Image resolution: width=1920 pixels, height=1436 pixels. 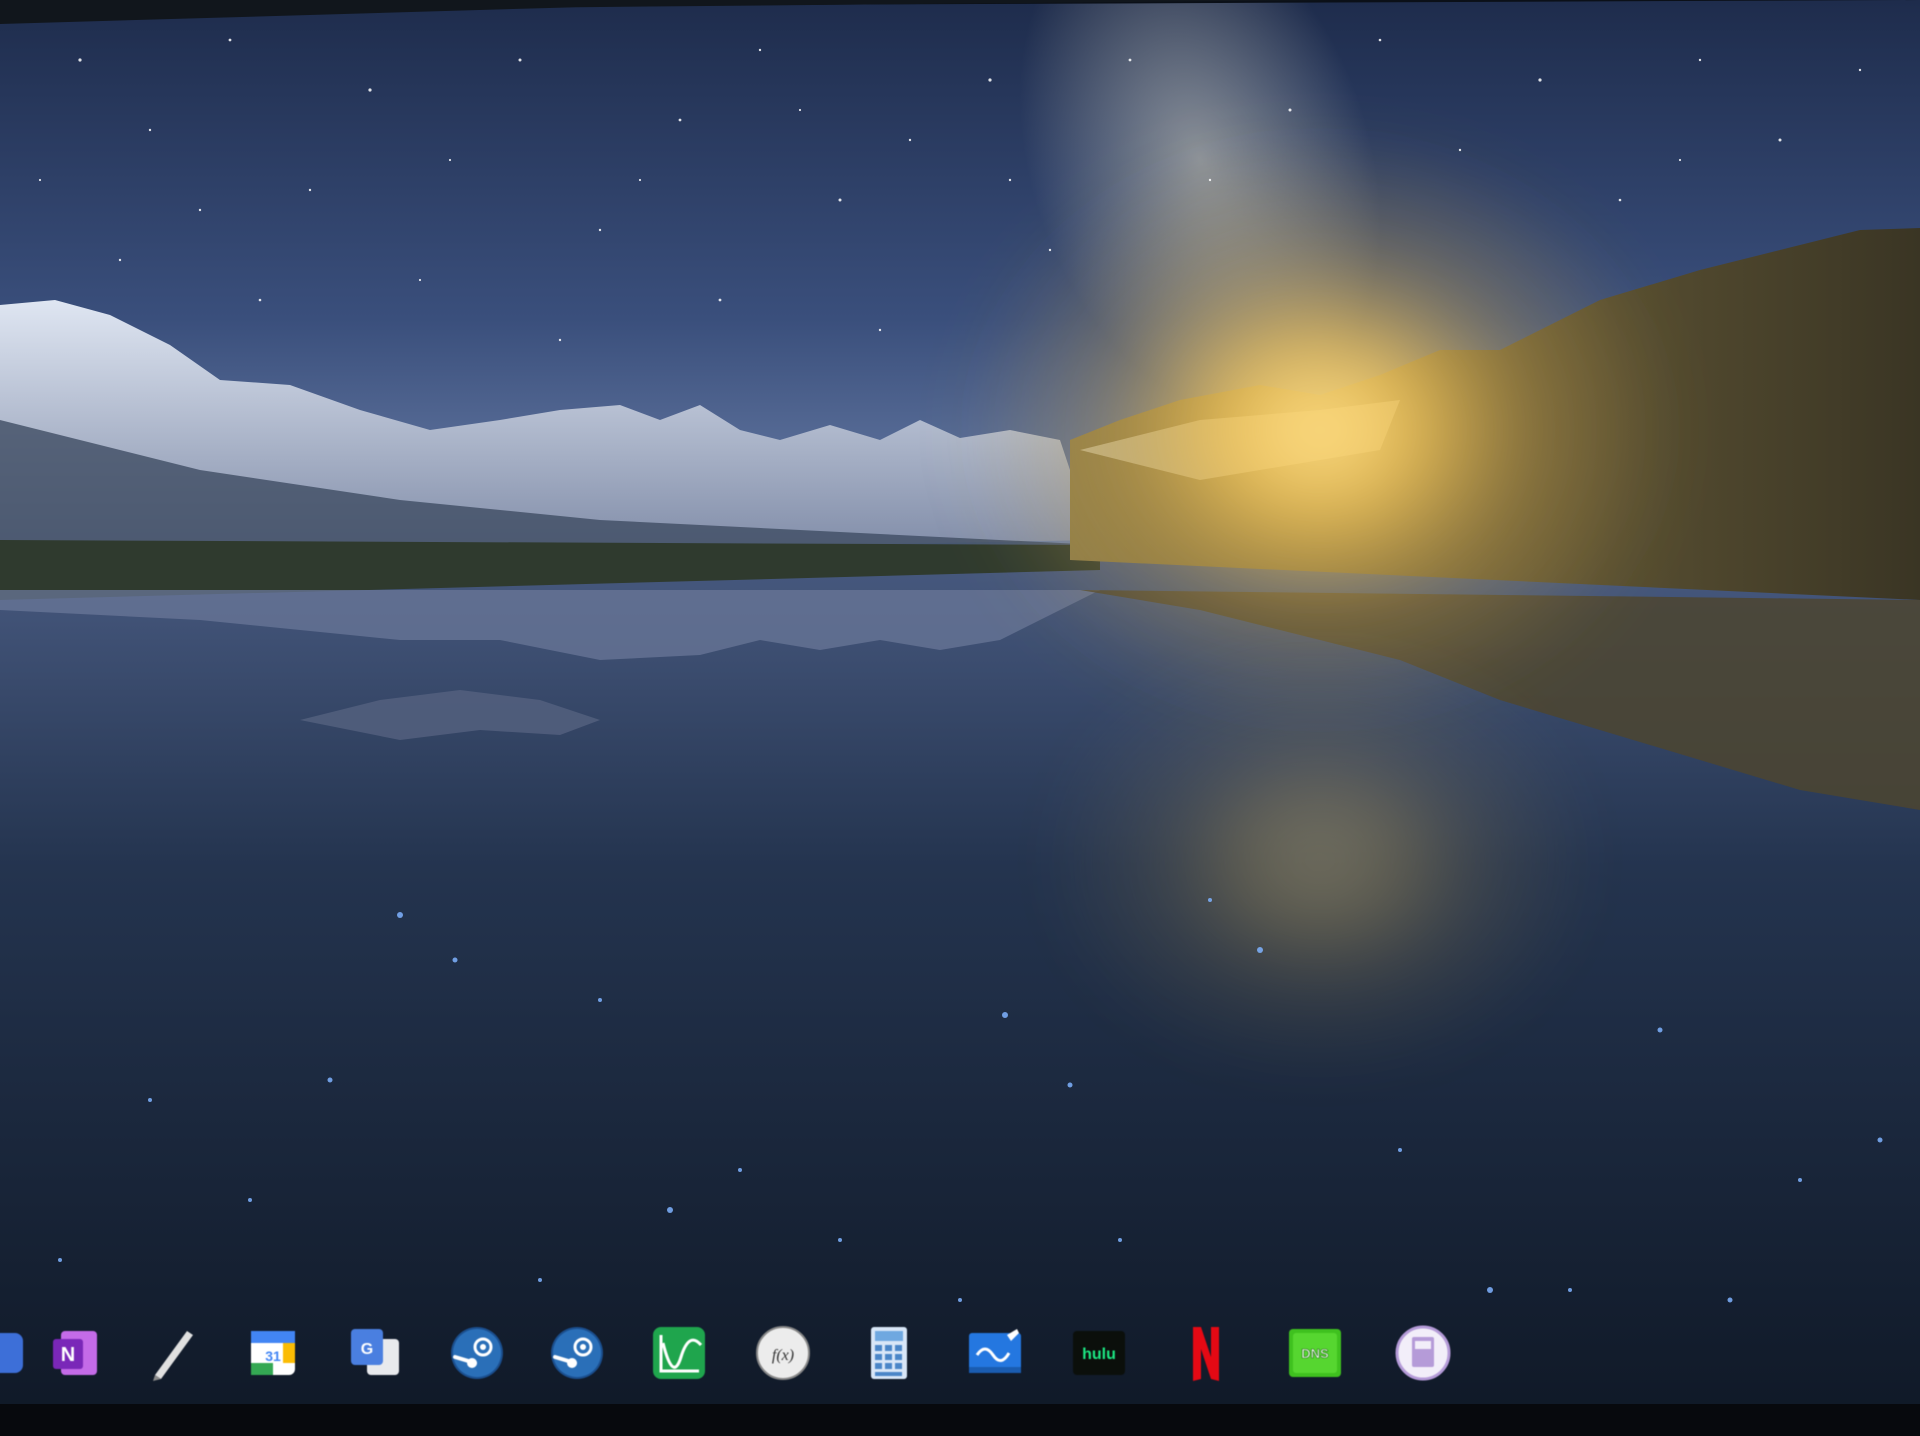 I want to click on function-icon: f(x), so click(x=783, y=1353).